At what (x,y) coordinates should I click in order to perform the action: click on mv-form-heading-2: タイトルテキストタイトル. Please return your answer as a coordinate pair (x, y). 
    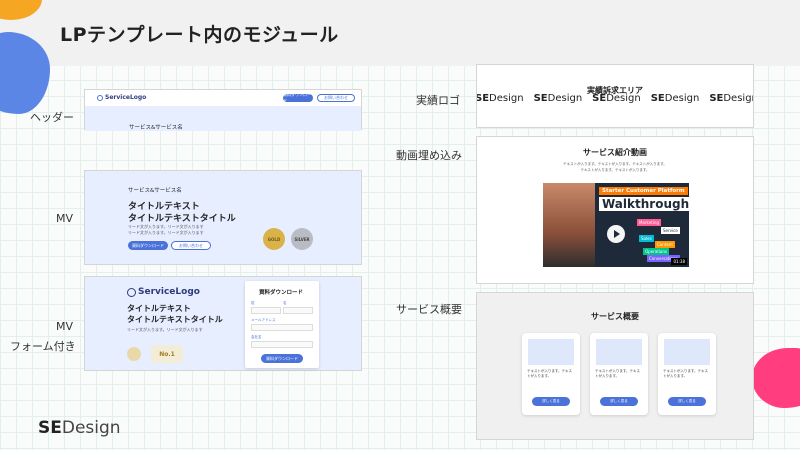
    Looking at the image, I should click on (175, 319).